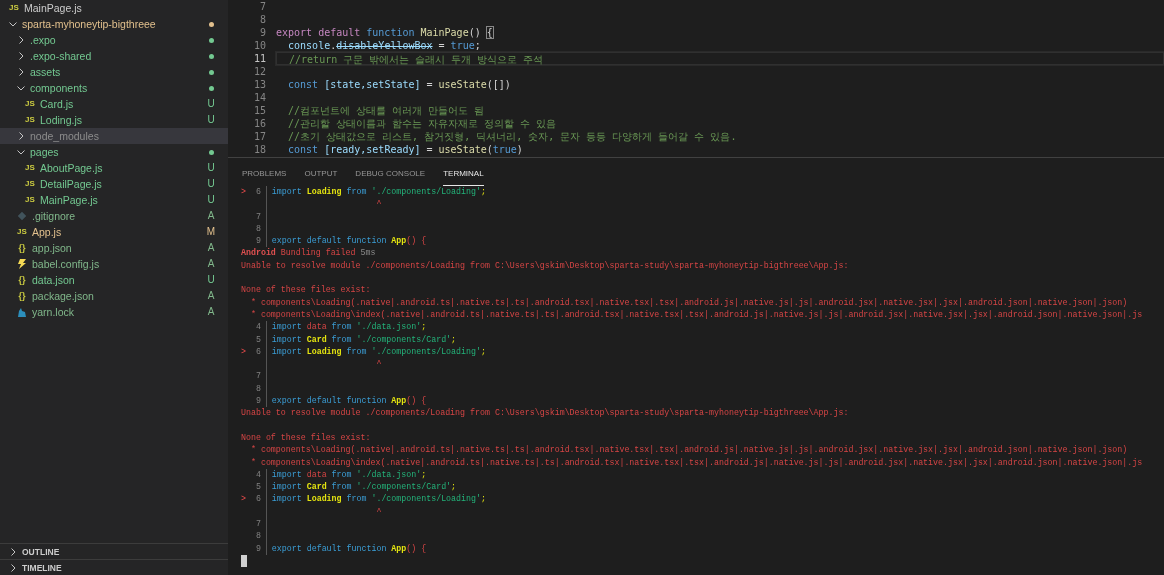  I want to click on file-item: JS Loding.js U, so click(114, 120).